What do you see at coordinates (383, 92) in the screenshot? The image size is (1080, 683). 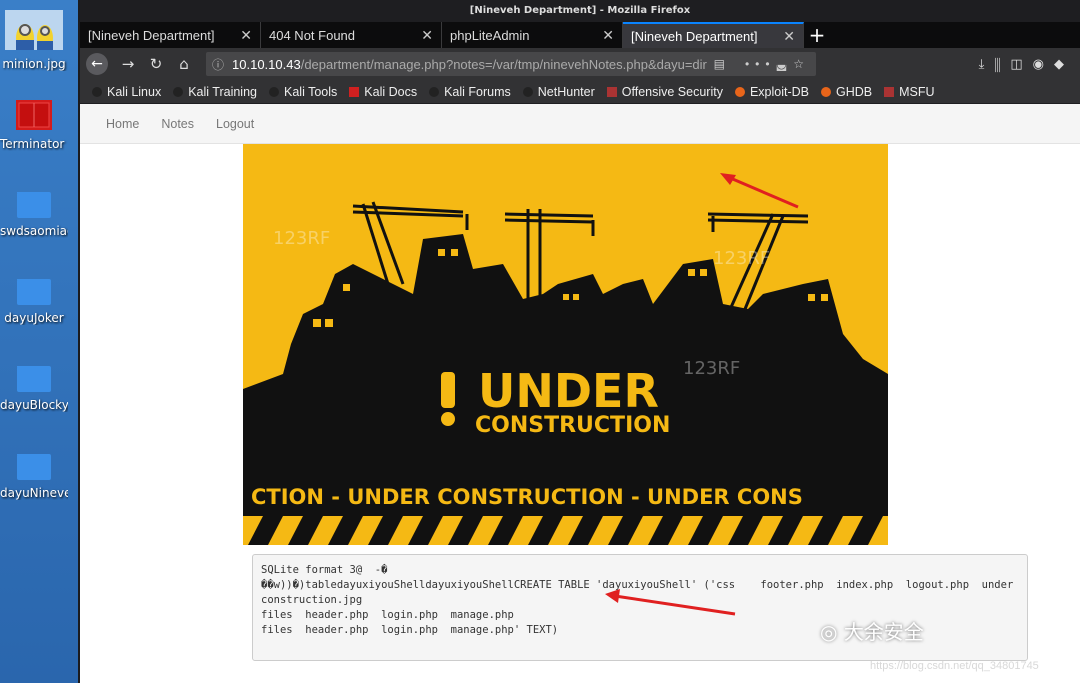 I see `bookmark-kali-docs: Kali Docs` at bounding box center [383, 92].